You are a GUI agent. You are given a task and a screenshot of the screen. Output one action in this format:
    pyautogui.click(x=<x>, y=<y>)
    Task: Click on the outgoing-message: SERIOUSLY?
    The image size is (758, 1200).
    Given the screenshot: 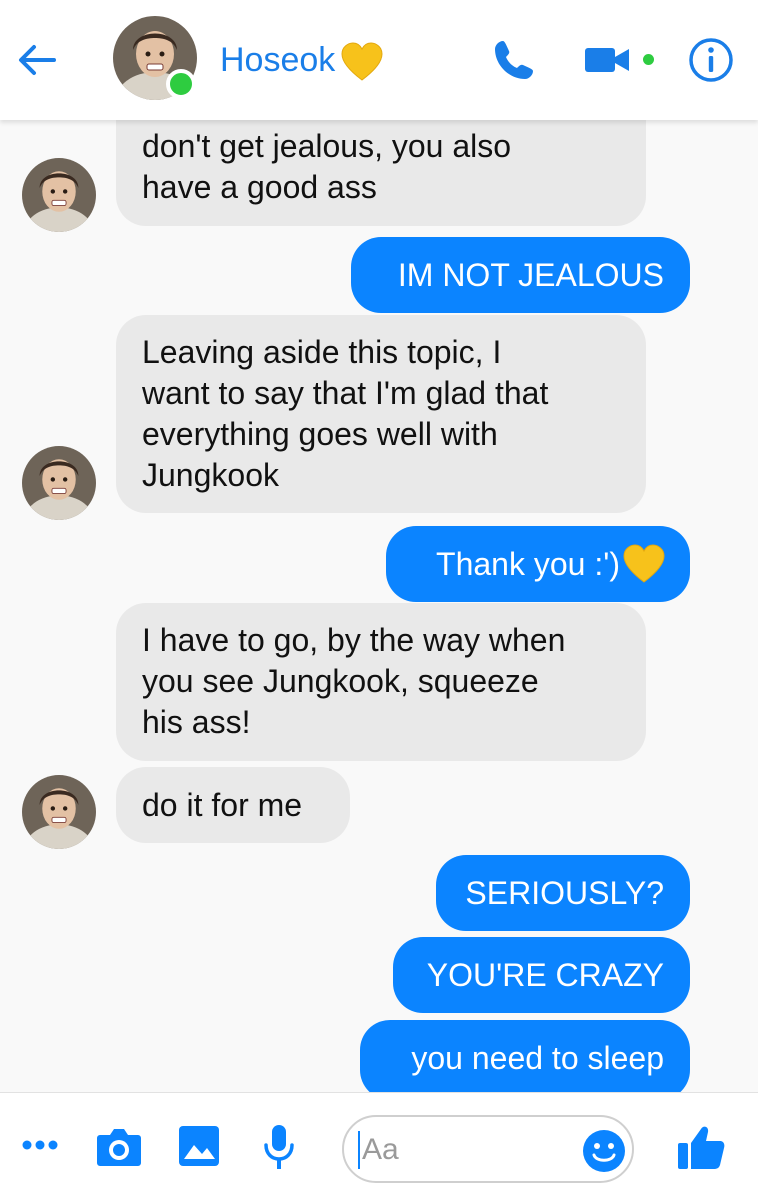 What is the action you would take?
    pyautogui.click(x=563, y=893)
    